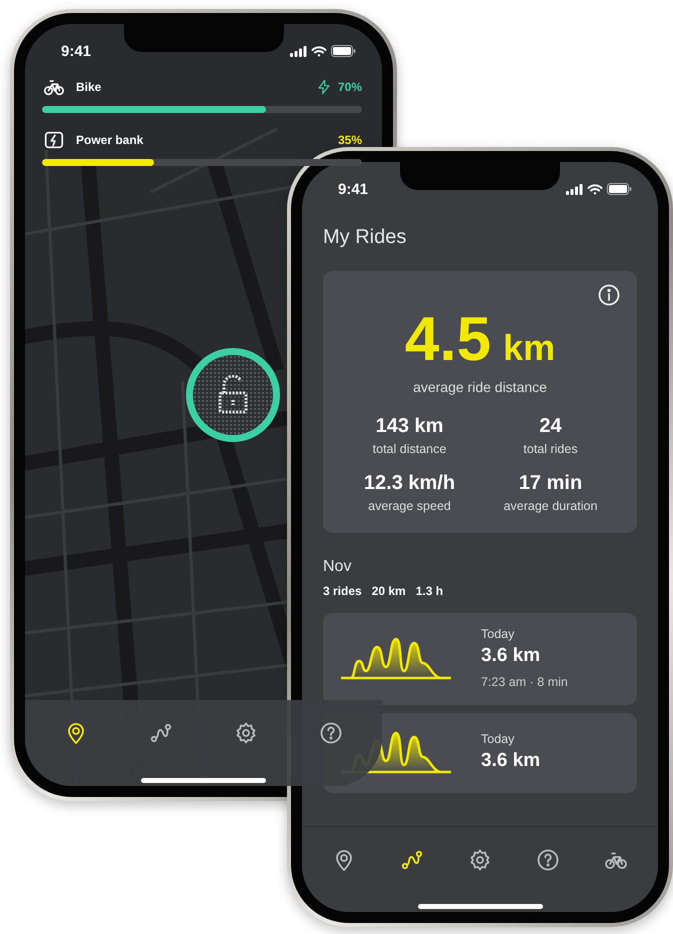  Describe the element at coordinates (365, 237) in the screenshot. I see `page-title: My Rides` at that location.